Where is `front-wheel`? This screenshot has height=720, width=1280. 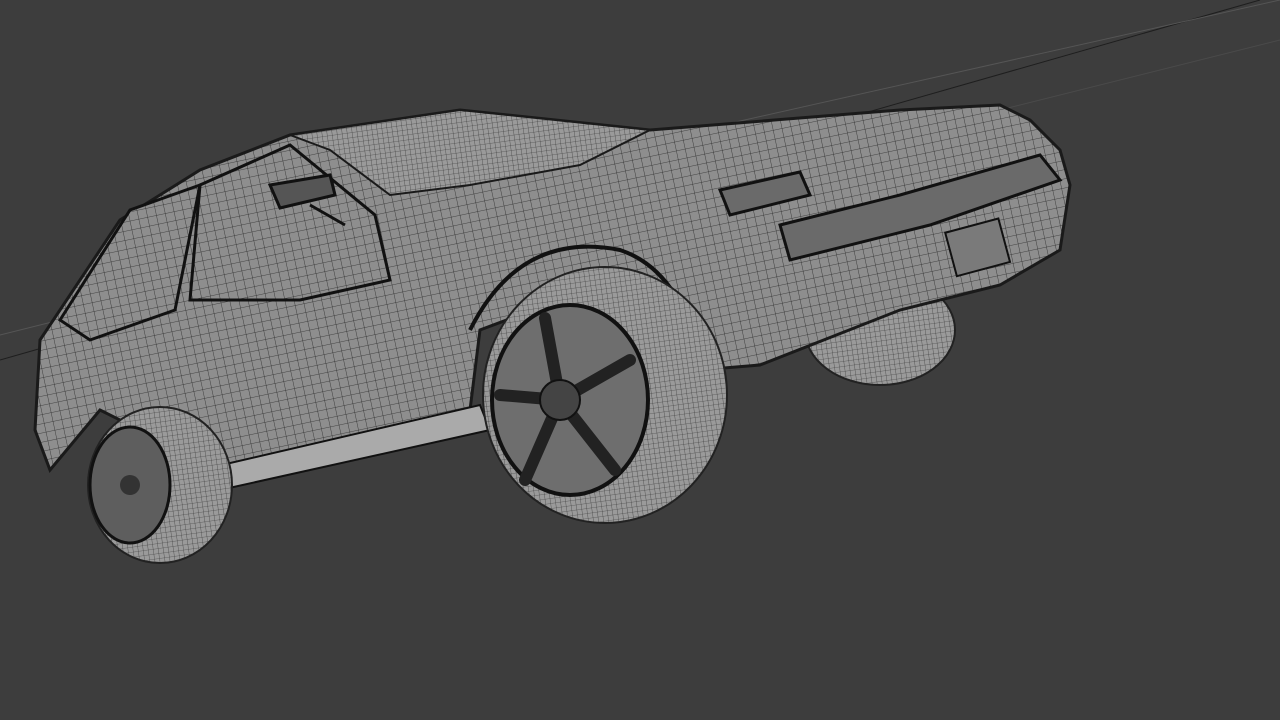 front-wheel is located at coordinates (160, 485).